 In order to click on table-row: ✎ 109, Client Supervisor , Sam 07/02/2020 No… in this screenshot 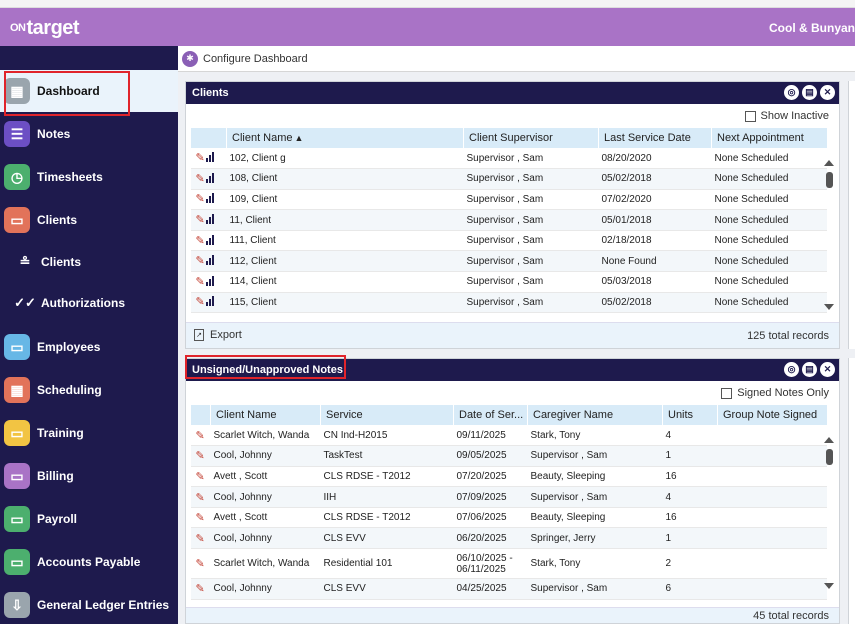, I will do `click(508, 200)`.